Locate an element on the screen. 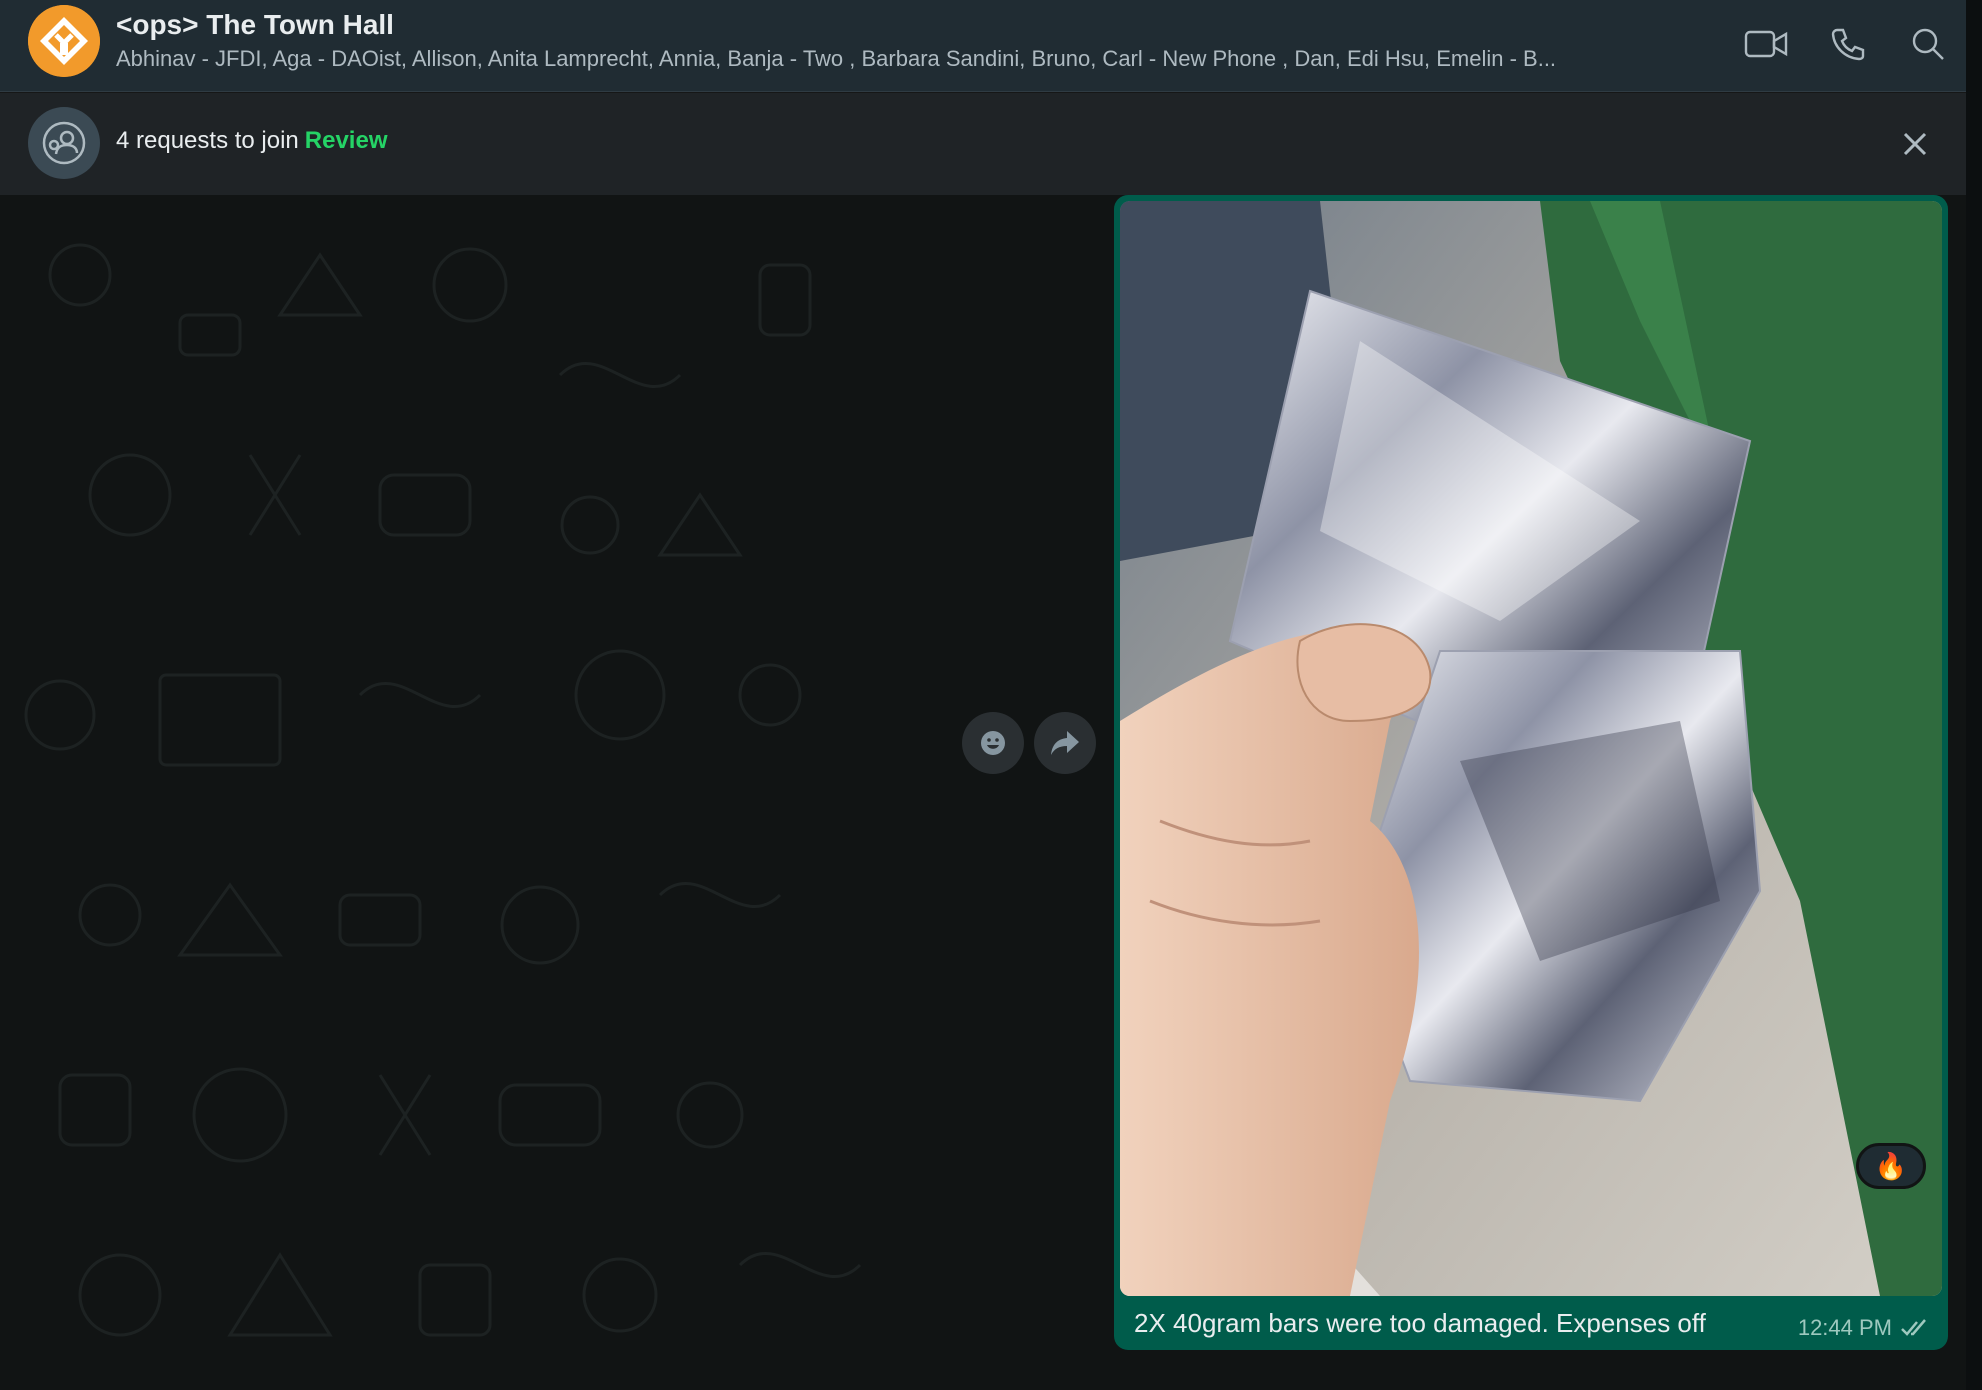 The height and width of the screenshot is (1390, 1982). message-hover-actions is located at coordinates (1029, 743).